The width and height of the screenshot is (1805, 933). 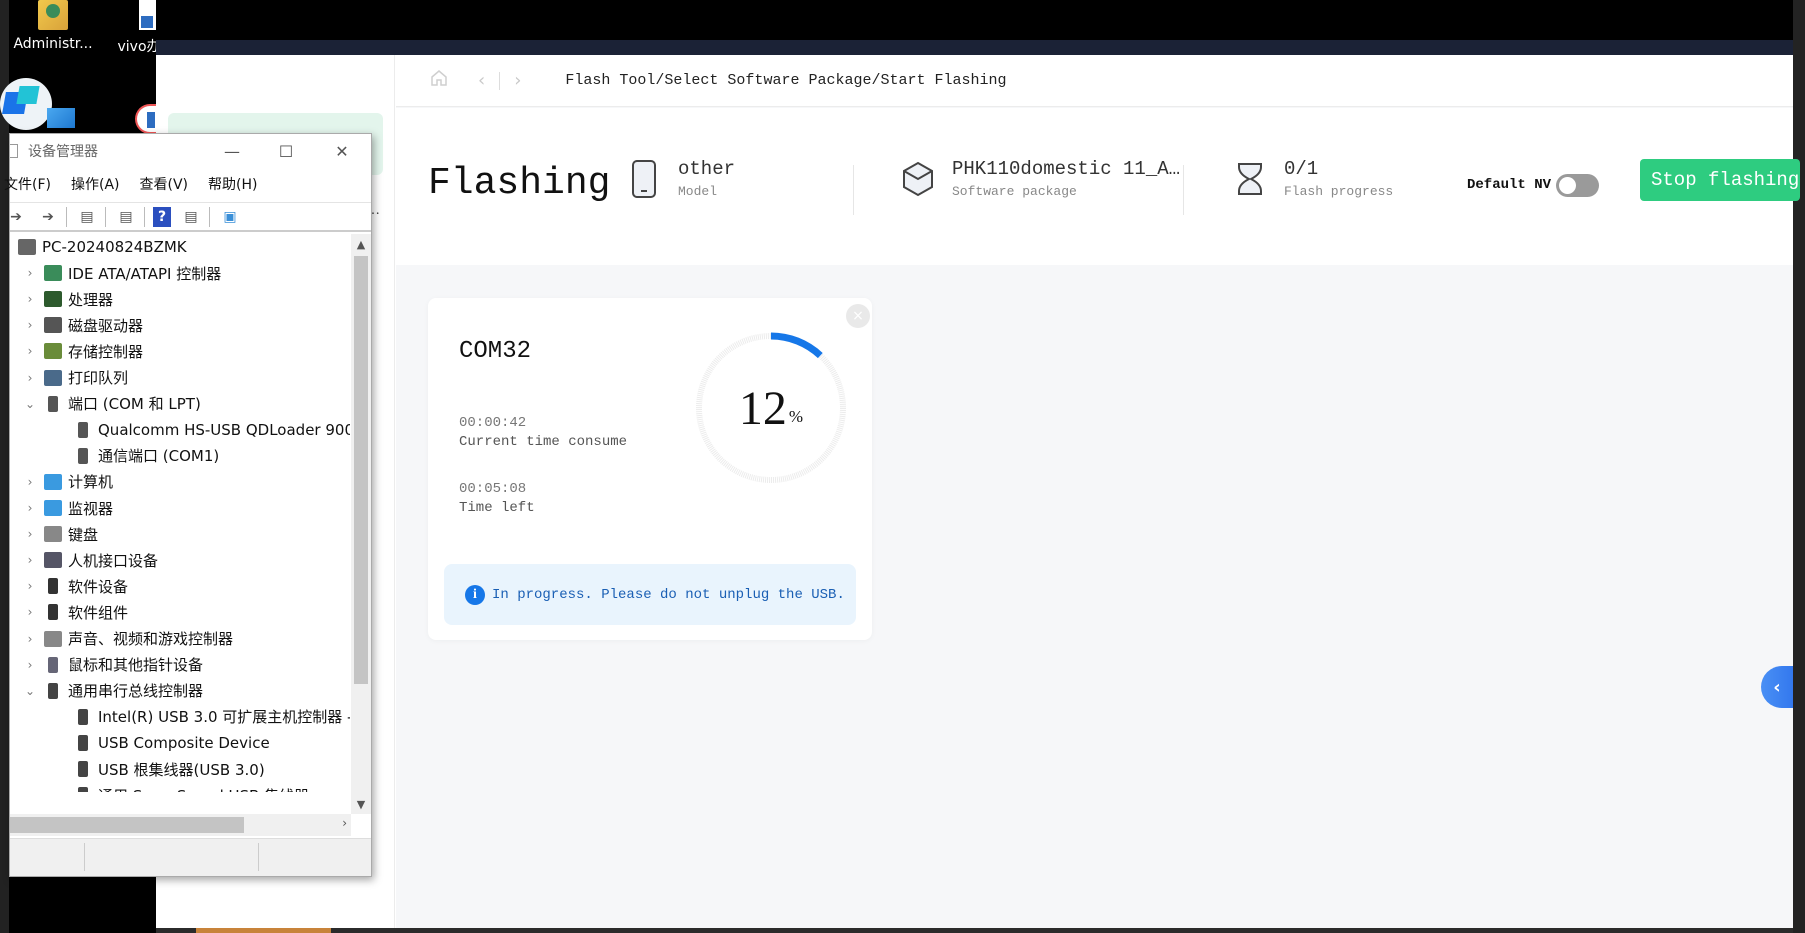 What do you see at coordinates (497, 508) in the screenshot?
I see `time-left-label: Time left` at bounding box center [497, 508].